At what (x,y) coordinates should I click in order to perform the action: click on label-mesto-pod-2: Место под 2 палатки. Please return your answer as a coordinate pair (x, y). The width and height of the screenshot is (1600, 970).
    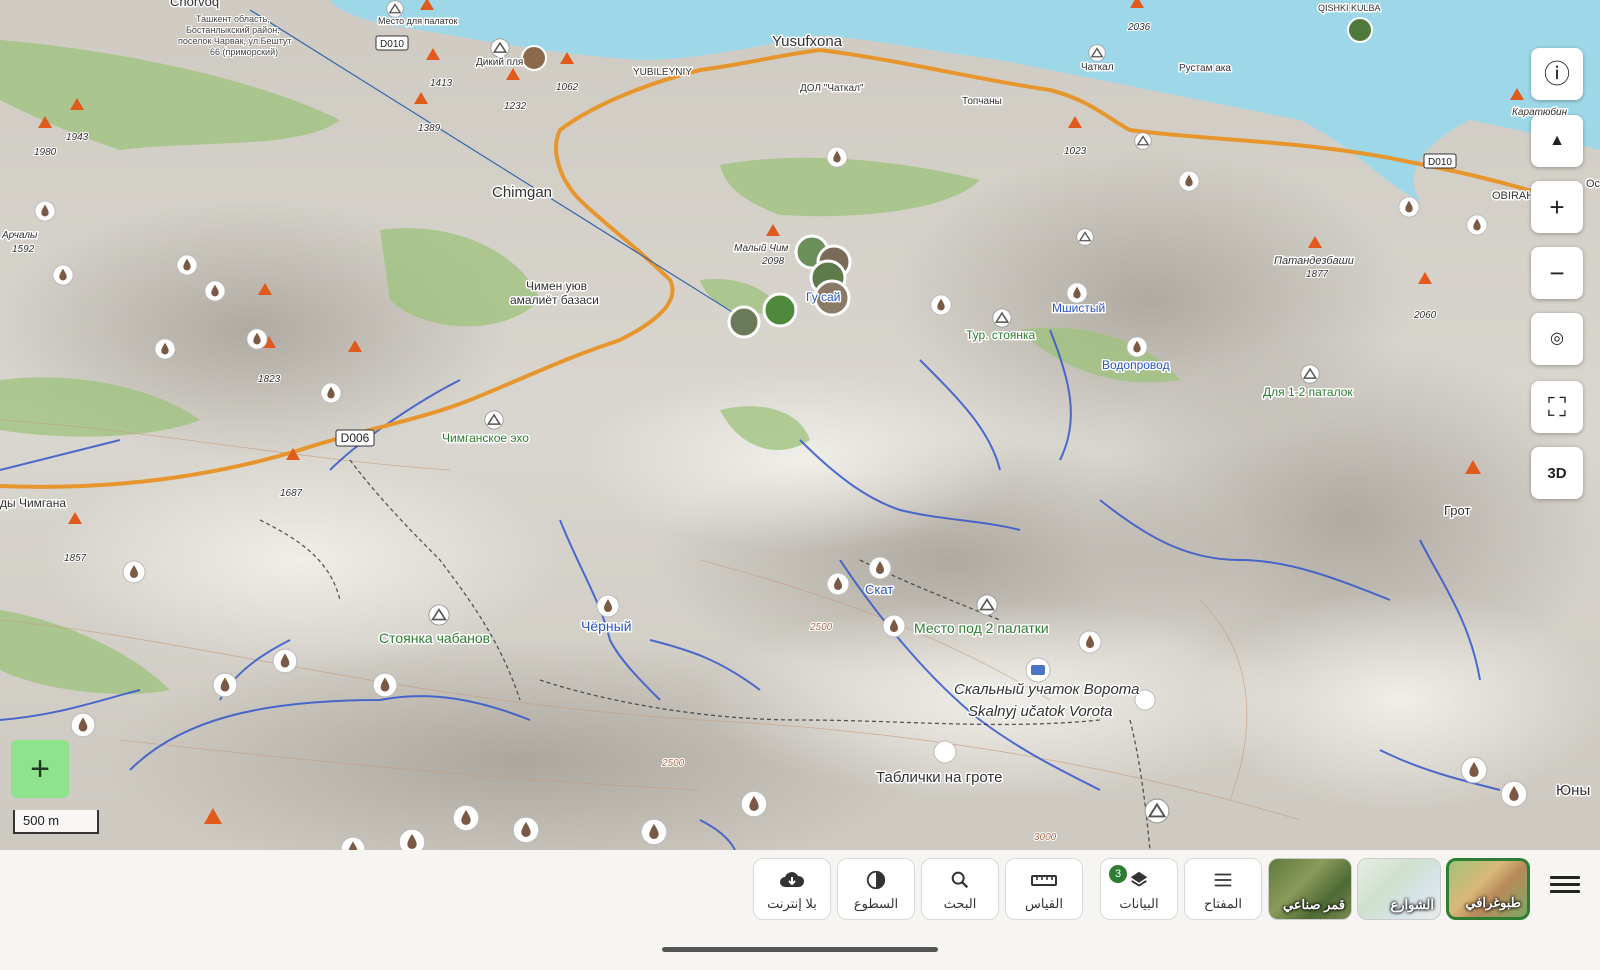
    Looking at the image, I should click on (981, 628).